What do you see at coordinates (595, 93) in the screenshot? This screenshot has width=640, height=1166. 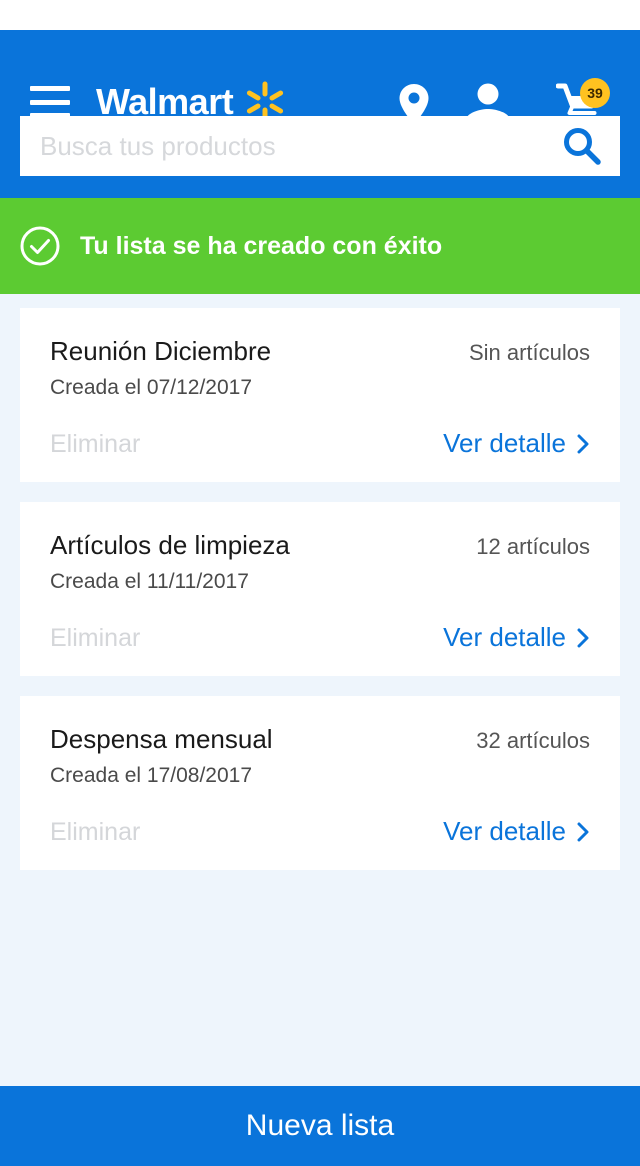 I see `cart-count-badge: 39` at bounding box center [595, 93].